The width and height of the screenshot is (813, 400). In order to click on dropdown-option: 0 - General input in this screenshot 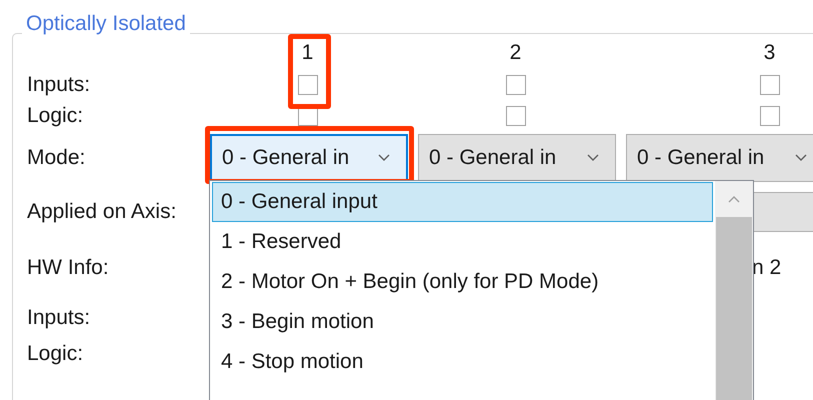, I will do `click(462, 202)`.